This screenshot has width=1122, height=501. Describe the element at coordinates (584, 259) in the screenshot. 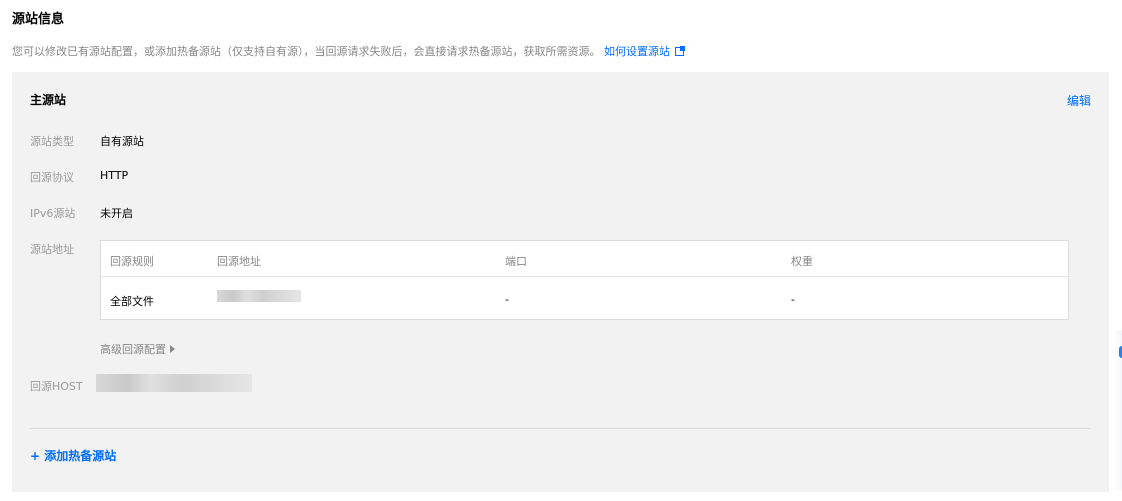

I see `table-header: 回源规则 回源地址 端口 权重` at that location.